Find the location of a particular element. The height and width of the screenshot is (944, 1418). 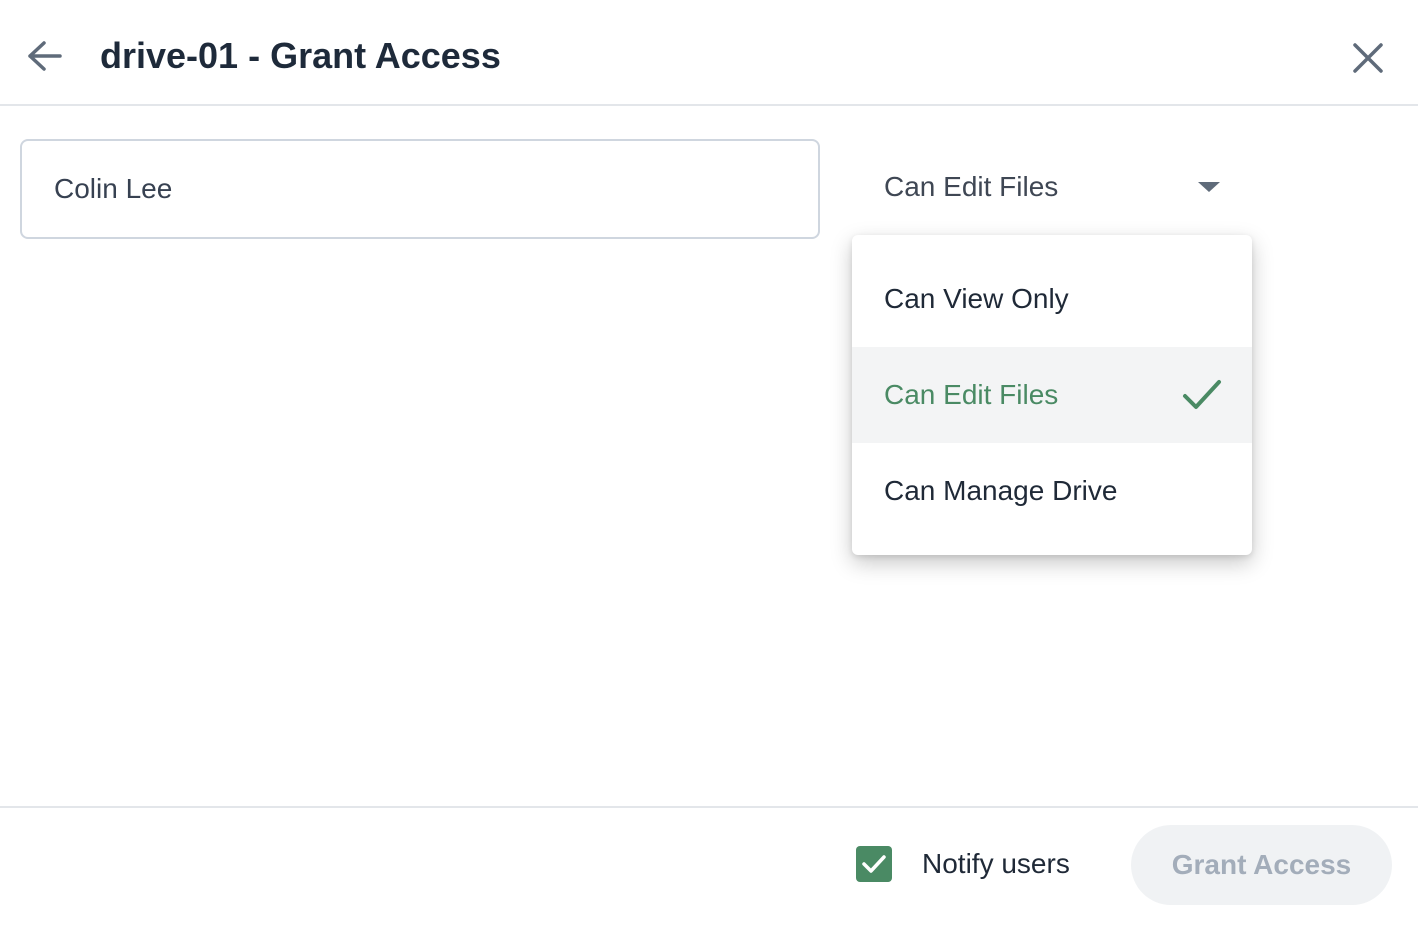

permission-select: Can Edit Files is located at coordinates (1052, 187).